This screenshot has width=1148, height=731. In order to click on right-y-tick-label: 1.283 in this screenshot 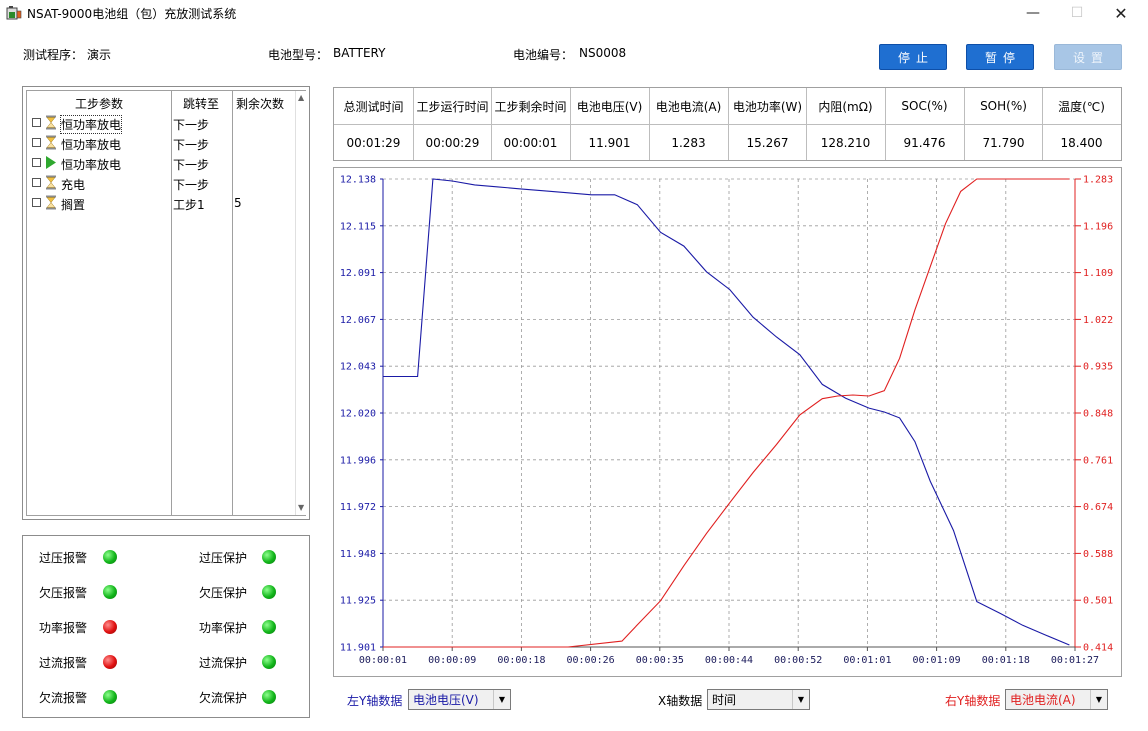, I will do `click(1098, 180)`.